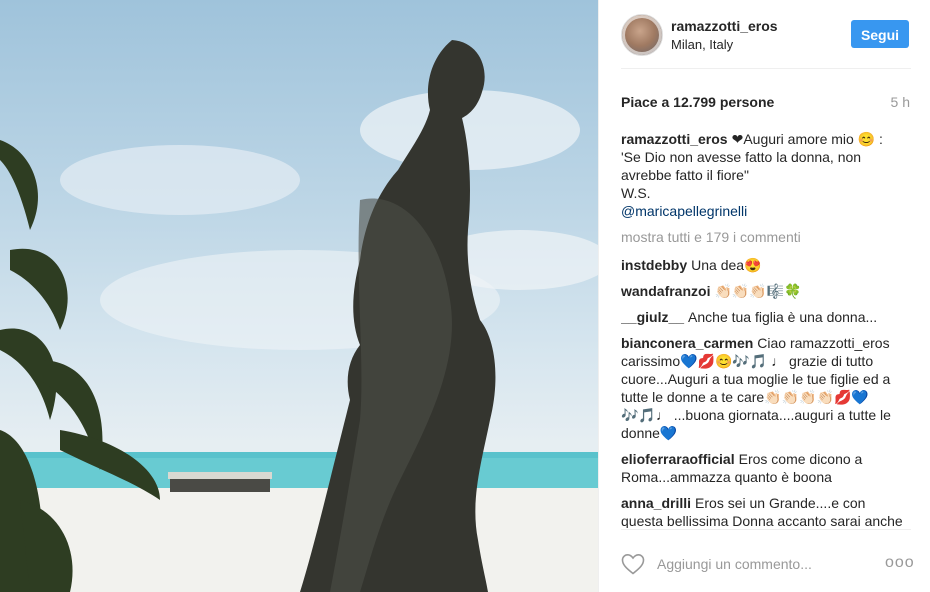 The width and height of the screenshot is (930, 592). What do you see at coordinates (652, 317) in the screenshot?
I see `comment-username: __giulz__` at bounding box center [652, 317].